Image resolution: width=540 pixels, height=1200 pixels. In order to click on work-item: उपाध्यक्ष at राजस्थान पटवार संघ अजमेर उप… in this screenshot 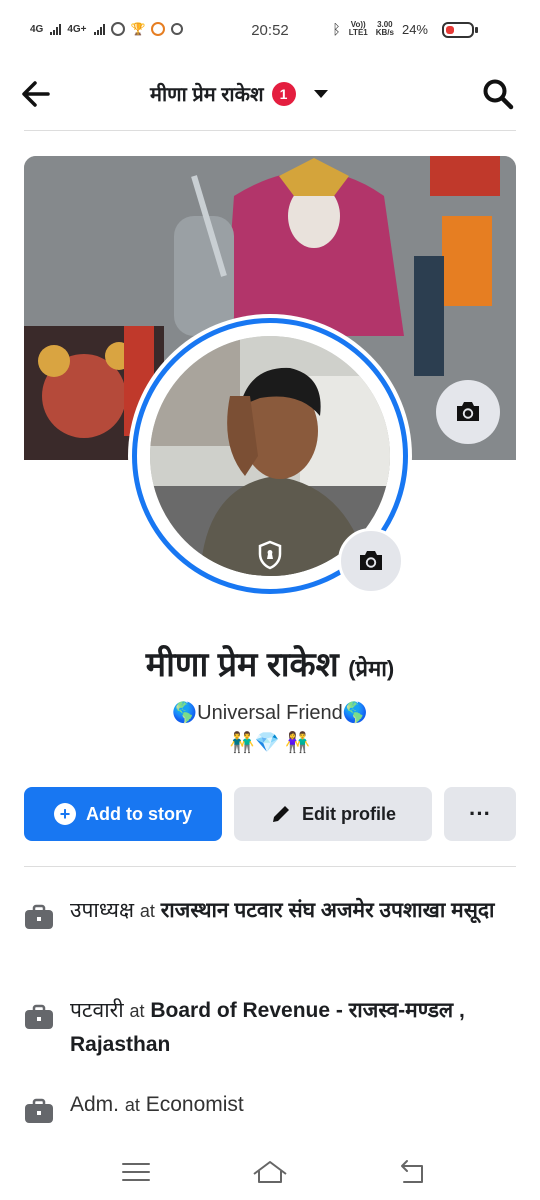, I will do `click(264, 912)`.